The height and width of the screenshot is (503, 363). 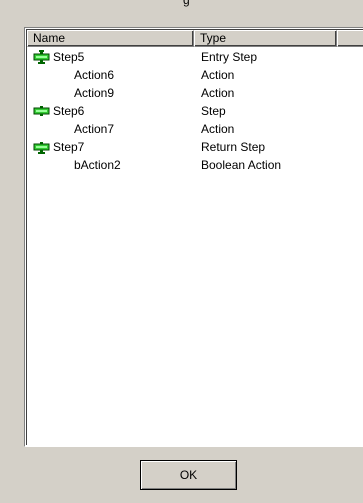 I want to click on row-type: Return Step, so click(x=233, y=147).